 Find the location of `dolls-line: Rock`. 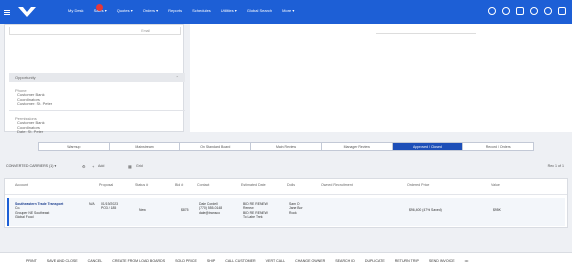

dolls-line: Rock is located at coordinates (293, 212).